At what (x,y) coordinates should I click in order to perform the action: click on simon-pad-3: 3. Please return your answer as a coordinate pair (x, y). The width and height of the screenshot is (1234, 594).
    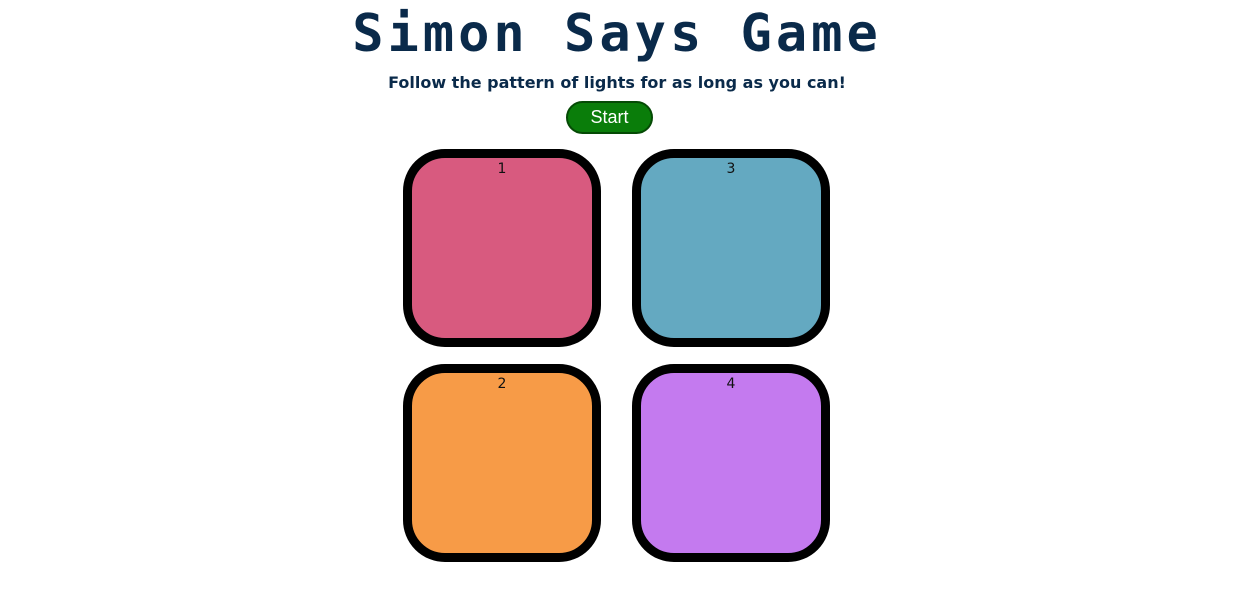
    Looking at the image, I should click on (731, 248).